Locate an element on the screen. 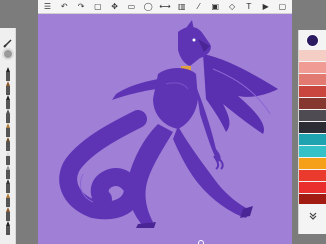 The height and width of the screenshot is (244, 326). fullscreen-button: ▢ is located at coordinates (282, 6).